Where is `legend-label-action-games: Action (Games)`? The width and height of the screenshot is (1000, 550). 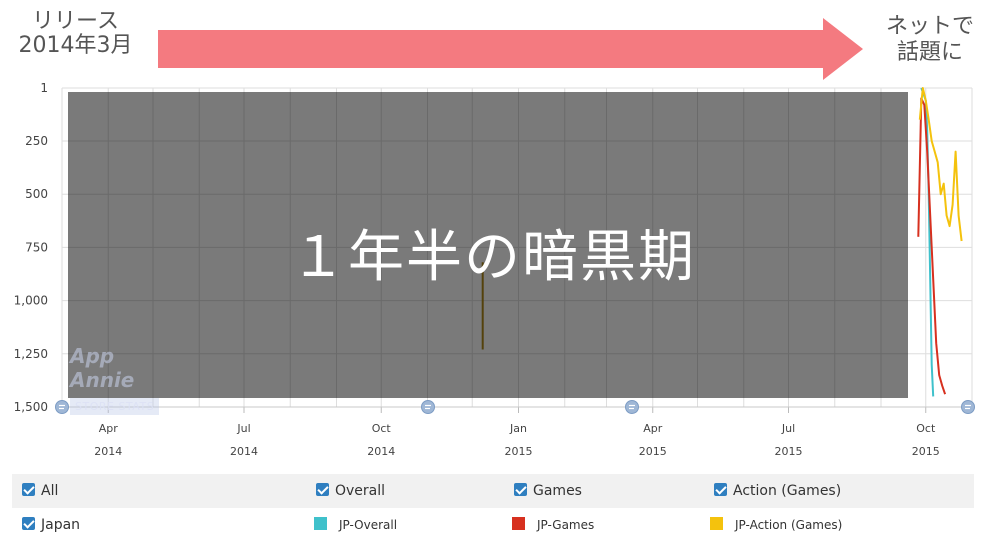 legend-label-action-games: Action (Games) is located at coordinates (787, 491).